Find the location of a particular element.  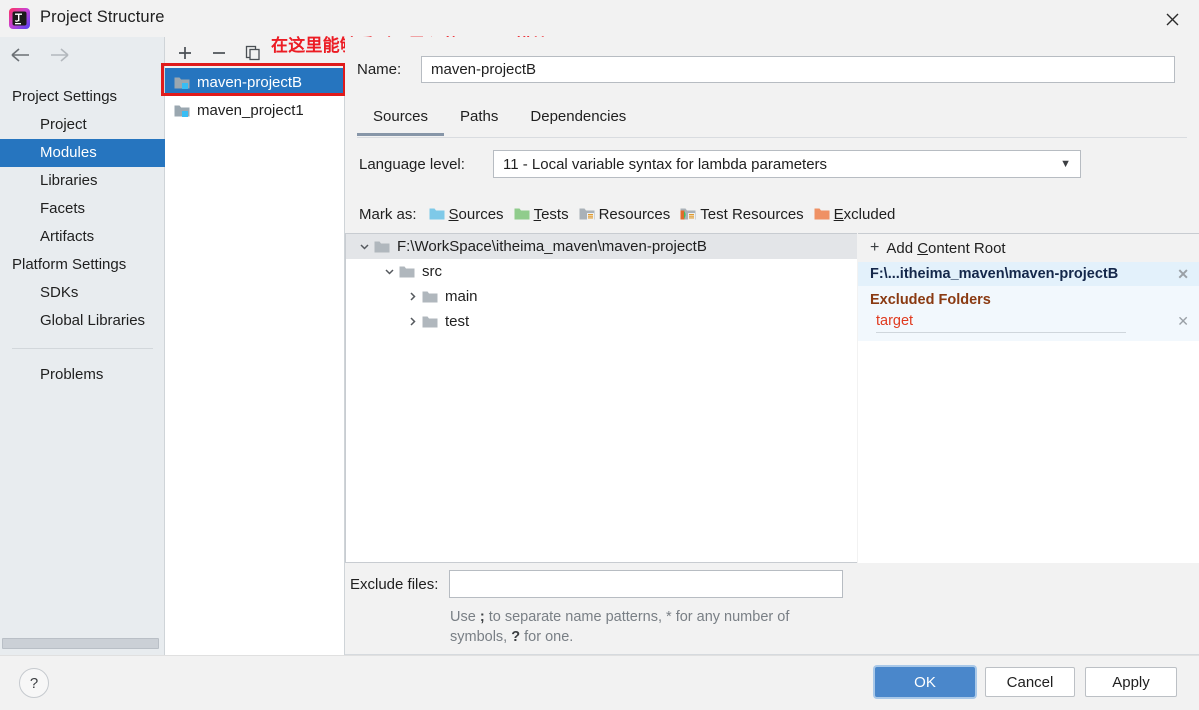

mark-as-option-label: Resources is located at coordinates (634, 214).